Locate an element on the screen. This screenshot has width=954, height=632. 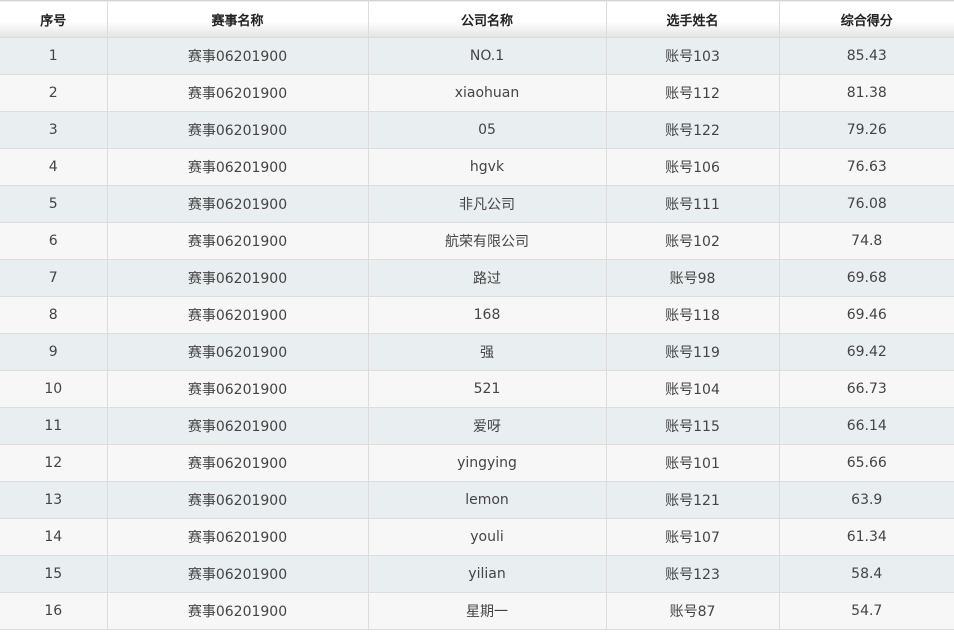
score-cell: 69.42 is located at coordinates (866, 352).